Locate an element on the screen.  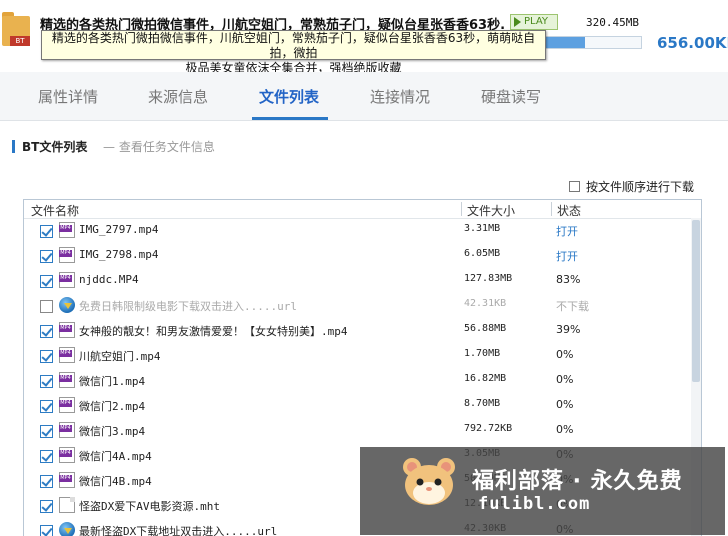
sequential-download-label: 按文件顺序进行下载 is located at coordinates (640, 187).